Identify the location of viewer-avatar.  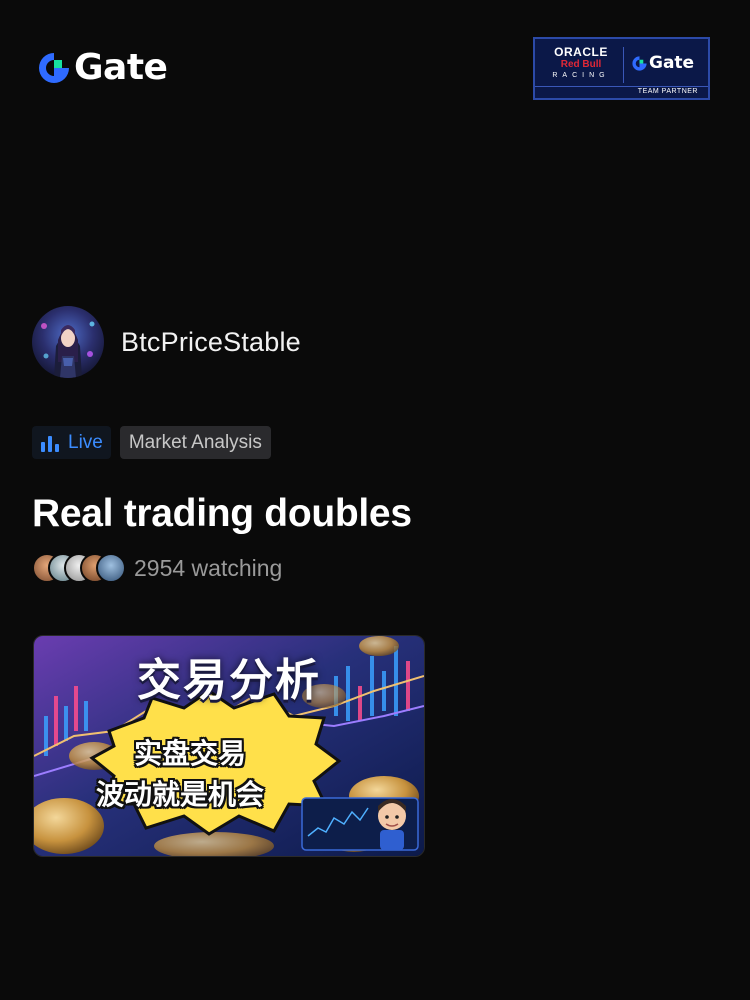
(111, 568).